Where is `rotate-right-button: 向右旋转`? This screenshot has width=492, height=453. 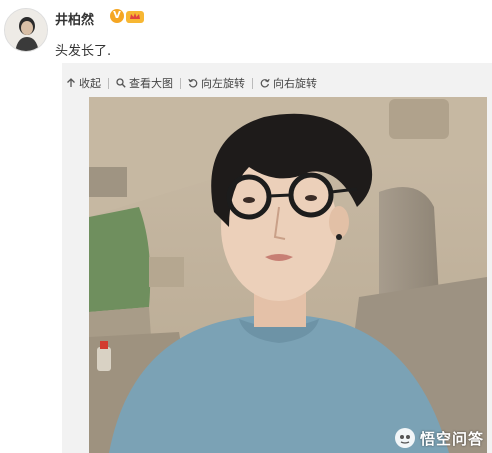
rotate-right-button: 向右旋转 is located at coordinates (288, 83).